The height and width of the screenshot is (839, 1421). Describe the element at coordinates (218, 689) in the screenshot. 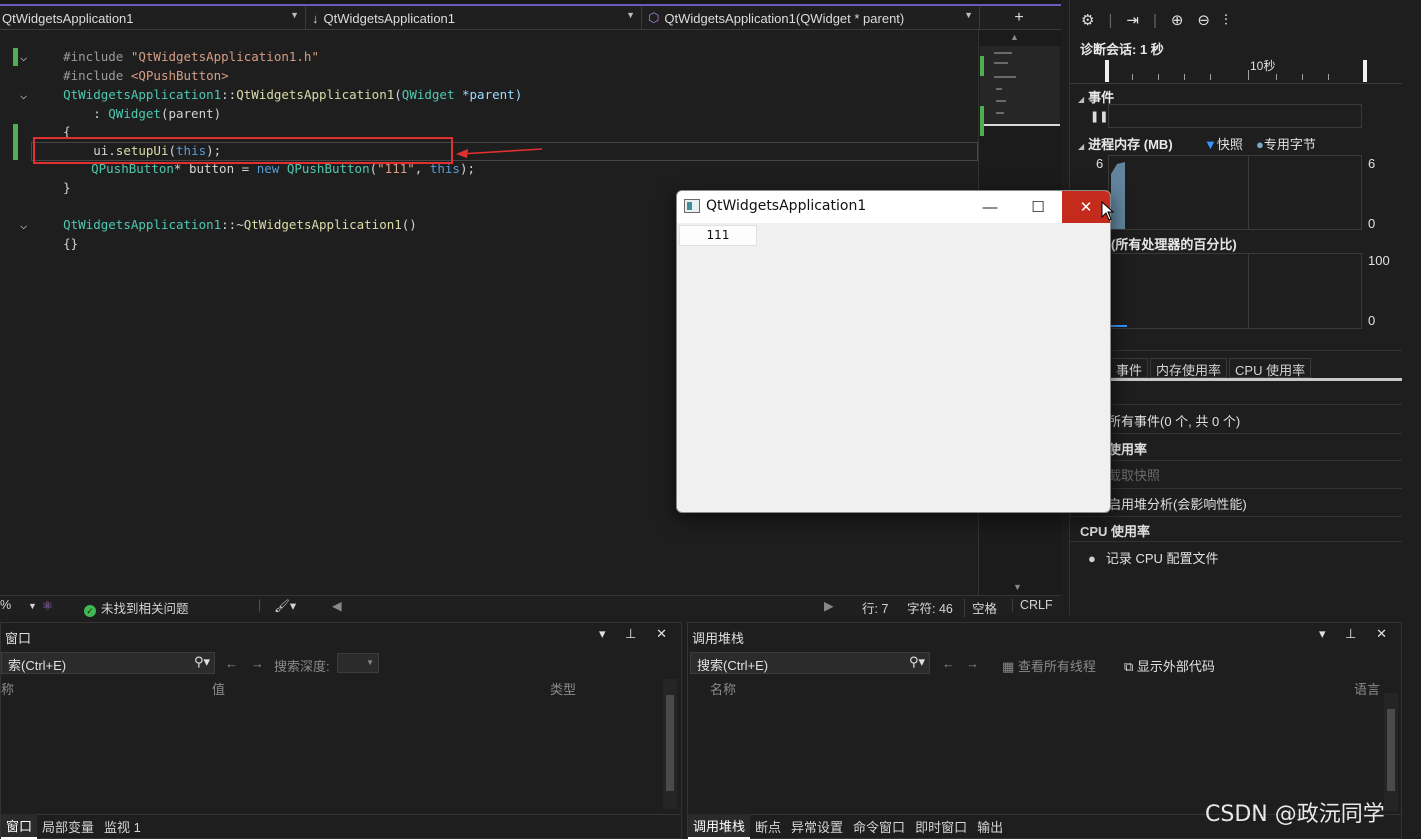

I see `column-value: 值` at that location.